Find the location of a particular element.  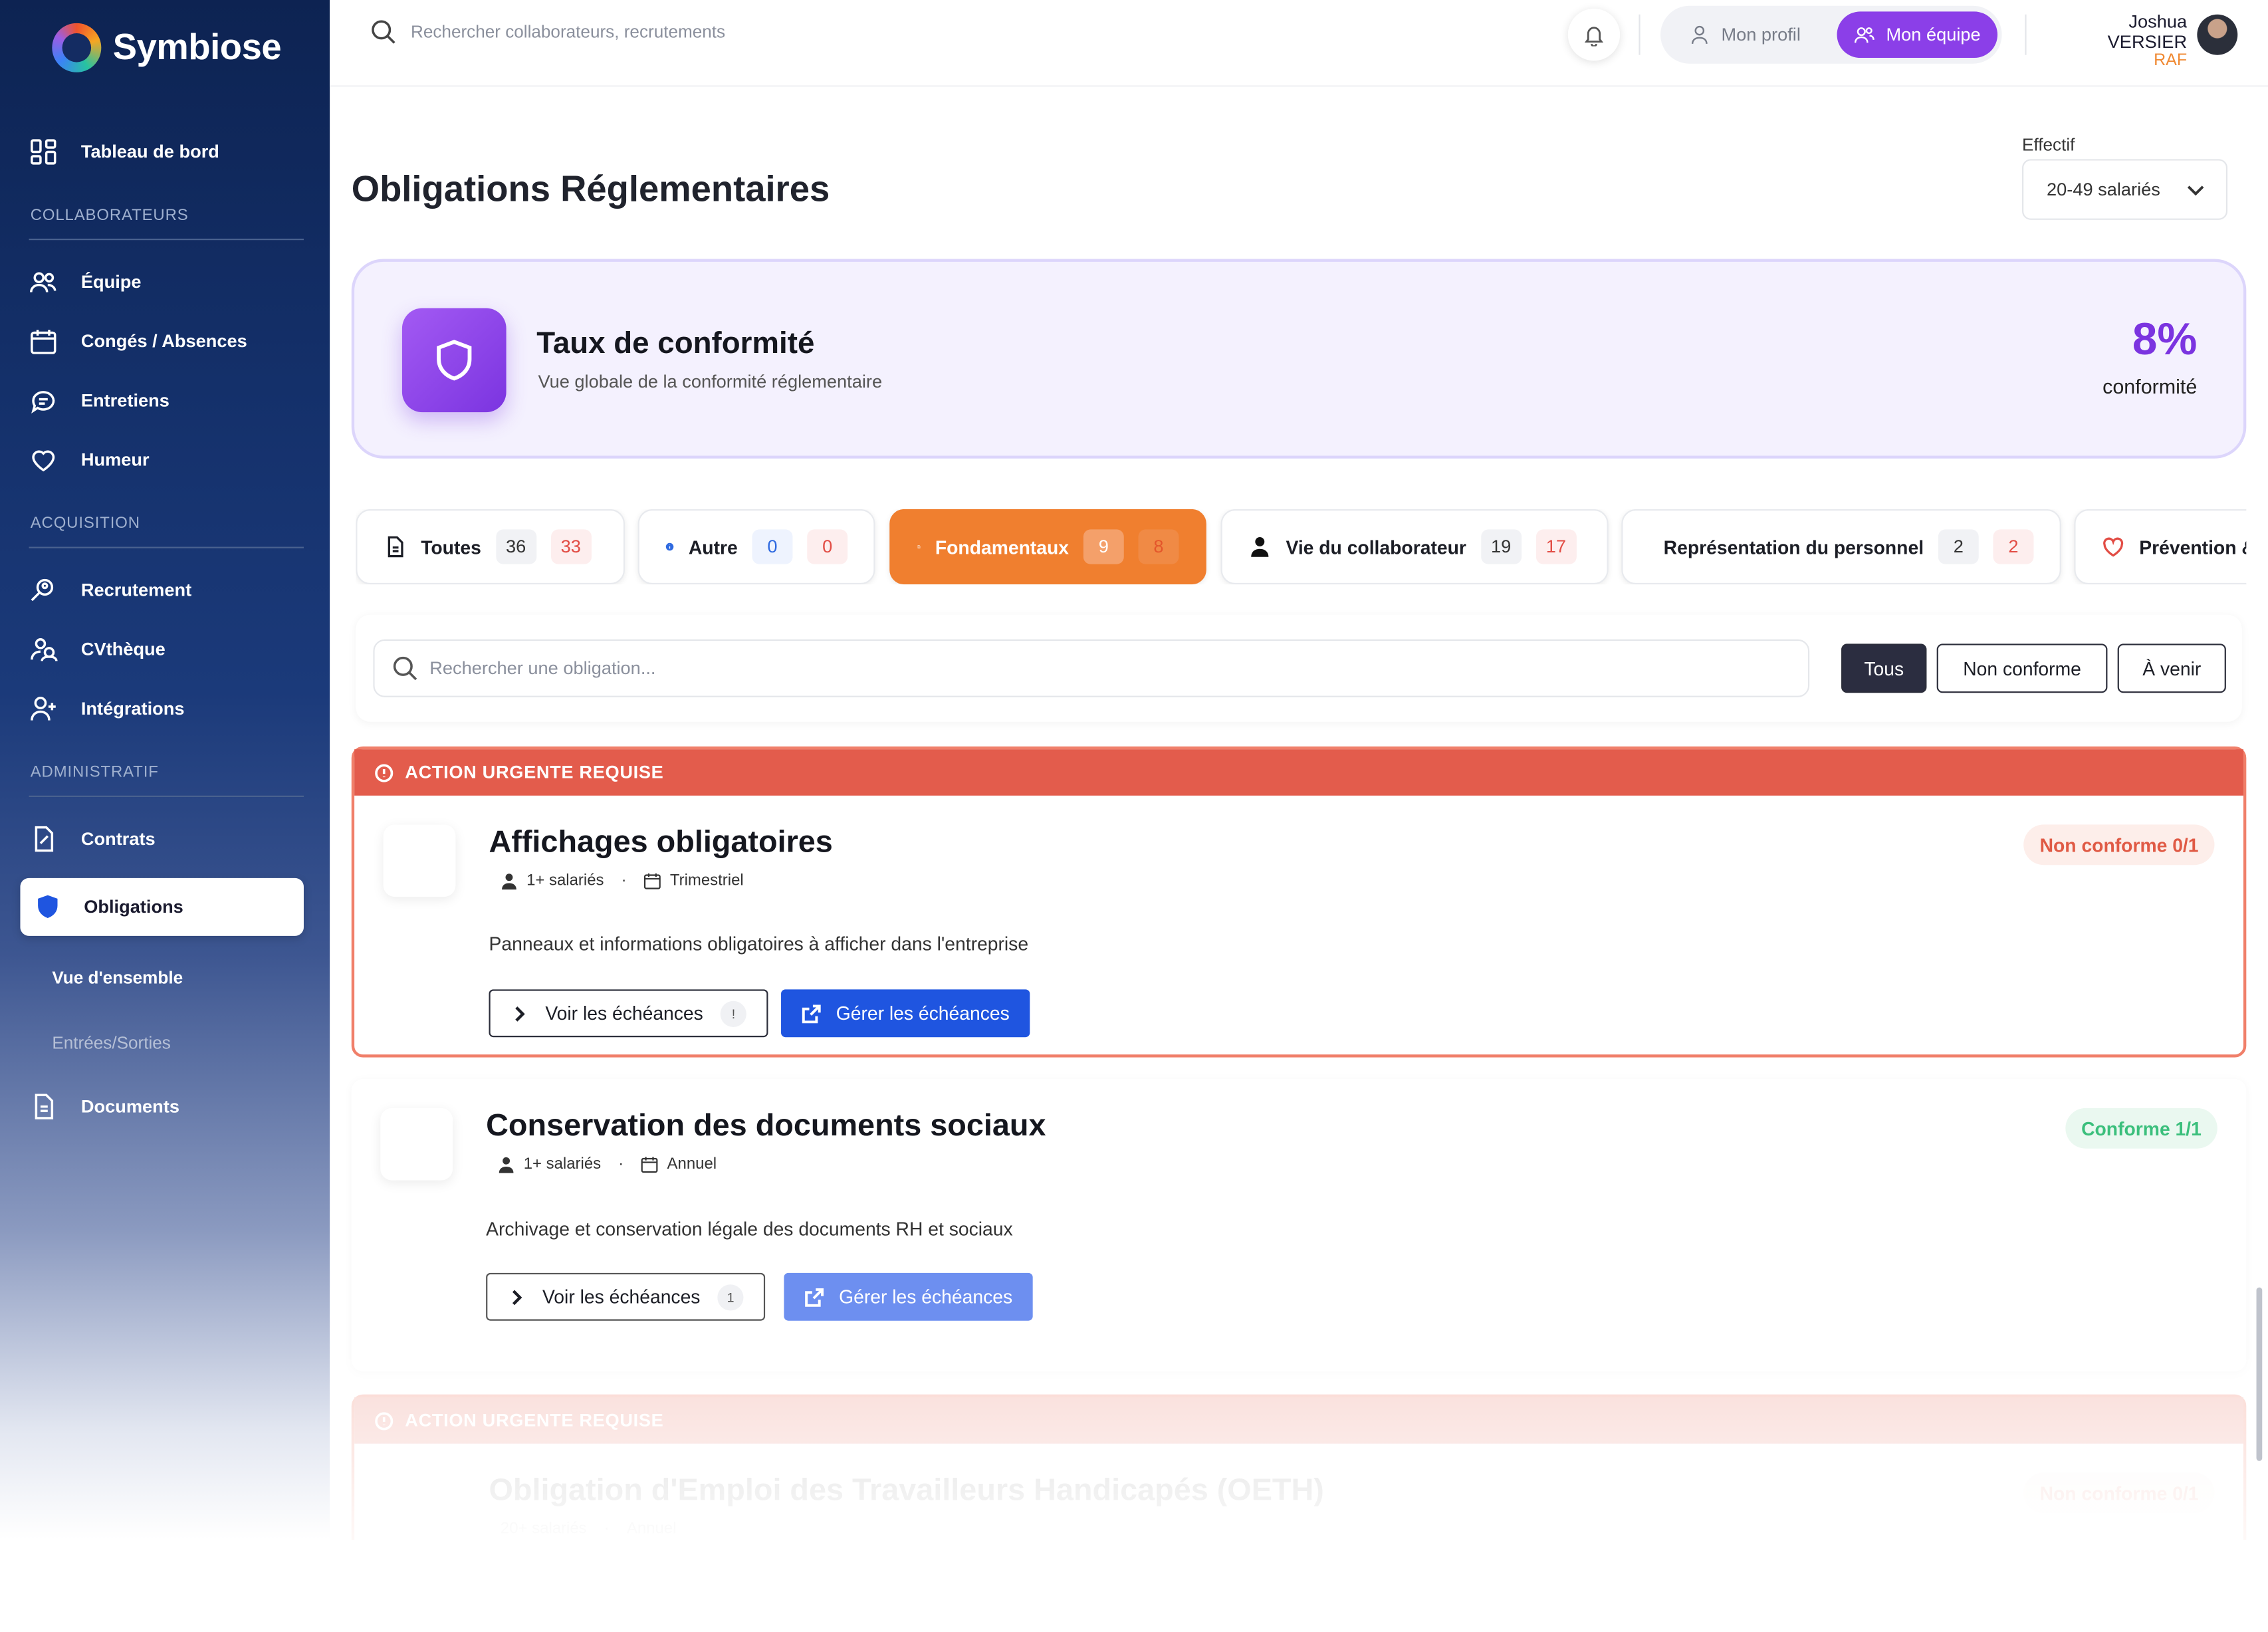

sidebar-item-dashboard: Tableau de bord is located at coordinates (124, 152).